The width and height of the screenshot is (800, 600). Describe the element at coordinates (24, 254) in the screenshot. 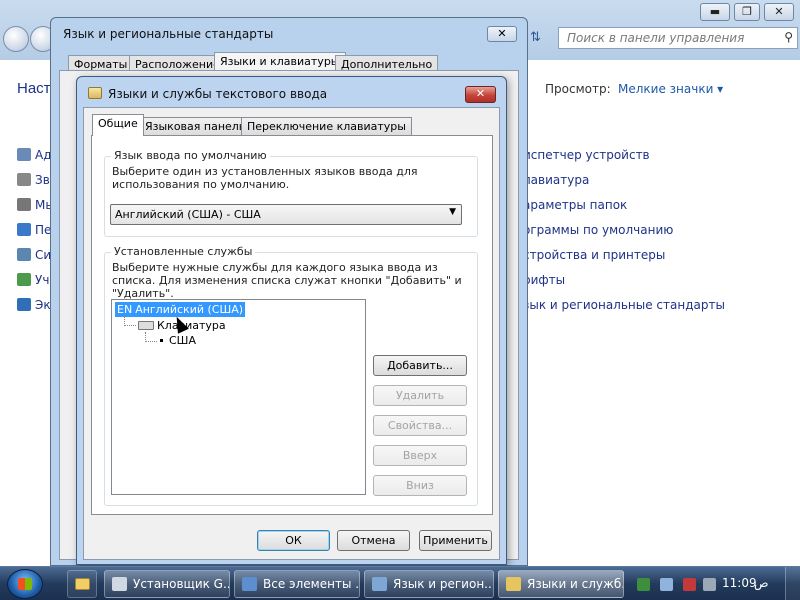

I see `system-icon` at that location.